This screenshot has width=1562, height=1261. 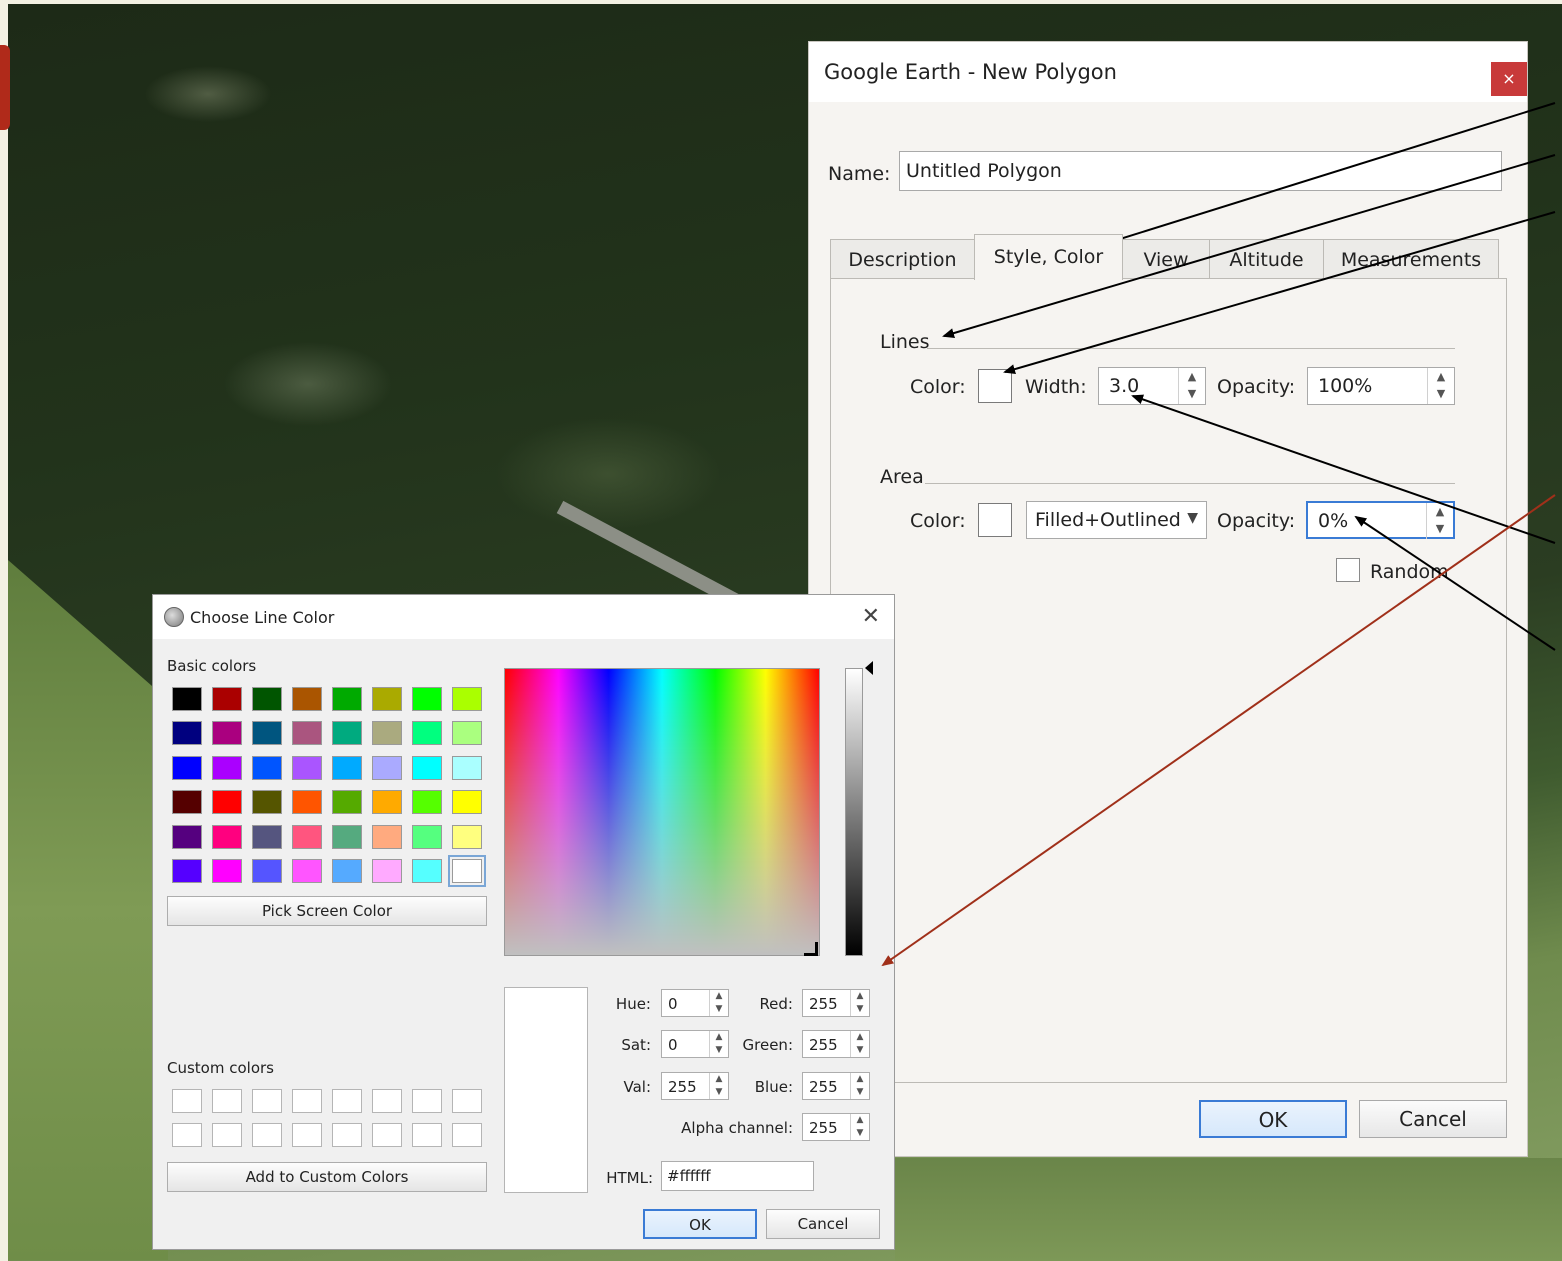 What do you see at coordinates (1380, 520) in the screenshot?
I see `area-opacity-spinner: 0% ▲ ▼` at bounding box center [1380, 520].